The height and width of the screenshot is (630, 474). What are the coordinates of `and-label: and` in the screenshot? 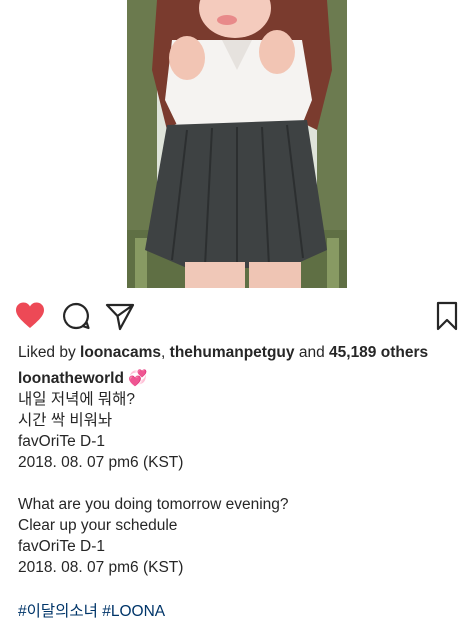 It's located at (312, 352).